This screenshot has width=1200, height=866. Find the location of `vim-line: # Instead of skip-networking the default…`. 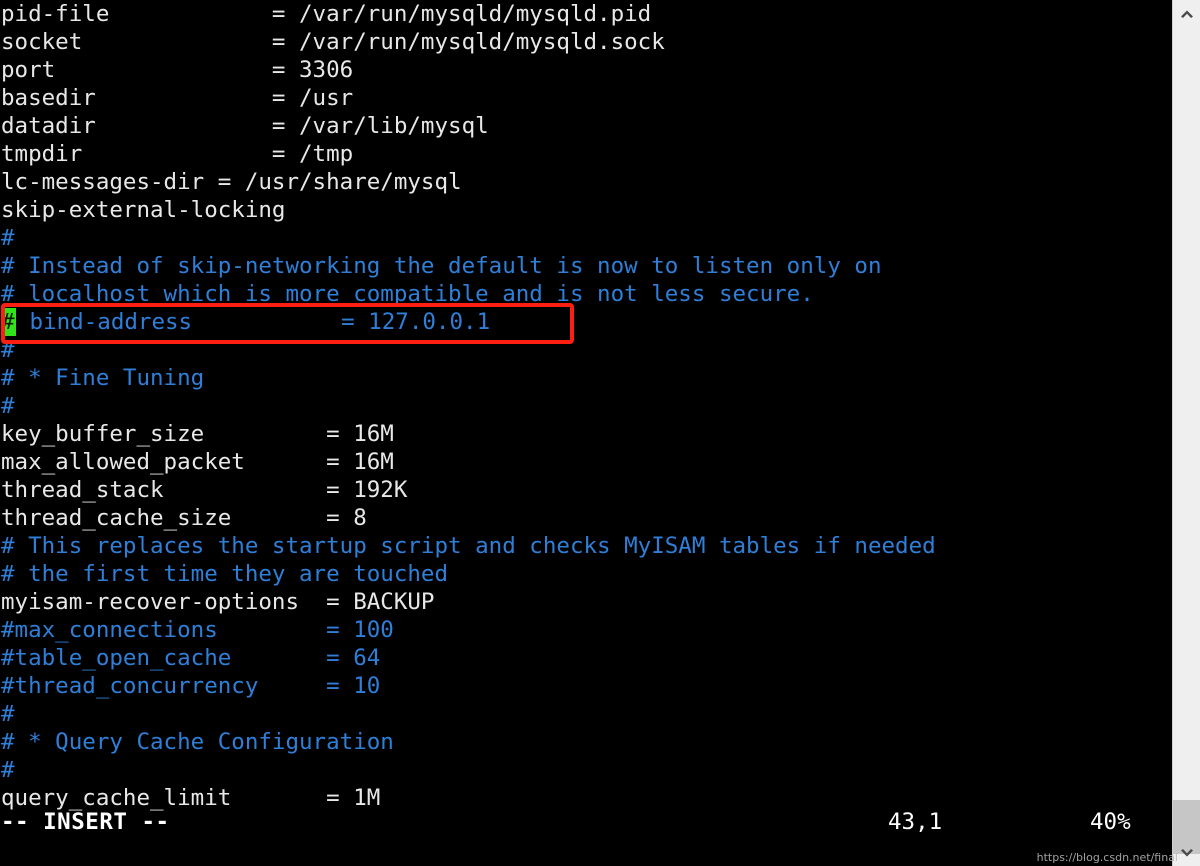

vim-line: # Instead of skip-networking the default… is located at coordinates (586, 266).